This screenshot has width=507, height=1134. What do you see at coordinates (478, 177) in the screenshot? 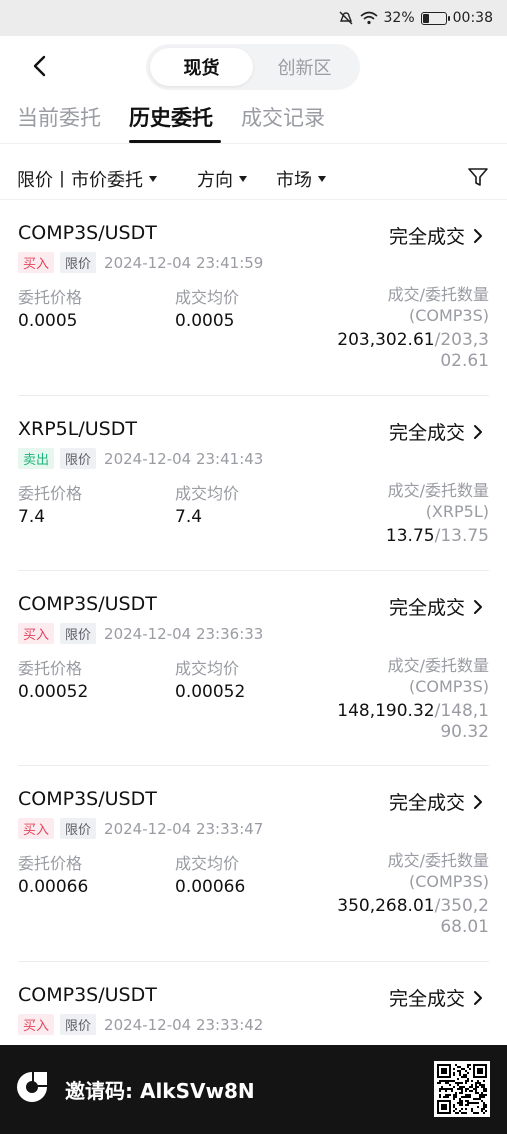
I see `funnel-icon` at bounding box center [478, 177].